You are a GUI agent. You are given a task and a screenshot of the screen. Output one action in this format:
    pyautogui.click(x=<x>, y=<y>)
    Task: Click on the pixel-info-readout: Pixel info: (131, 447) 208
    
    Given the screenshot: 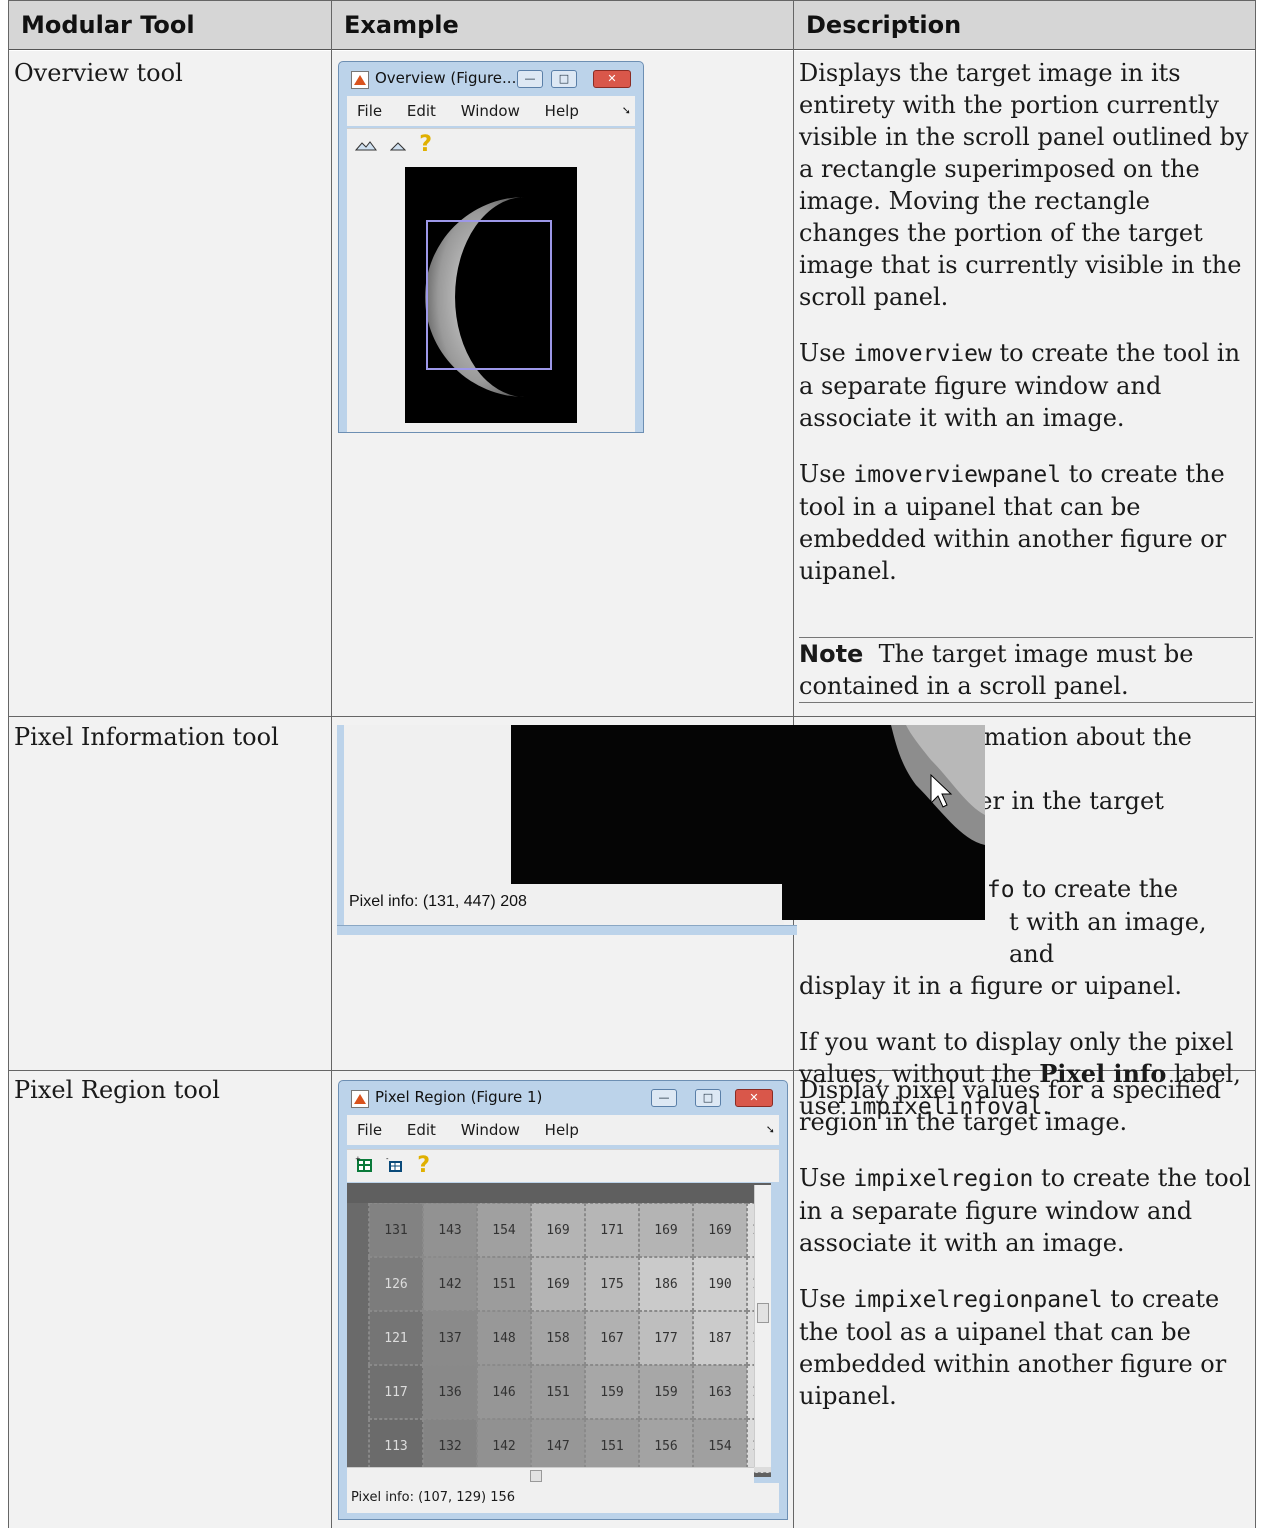 What is the action you would take?
    pyautogui.click(x=438, y=901)
    